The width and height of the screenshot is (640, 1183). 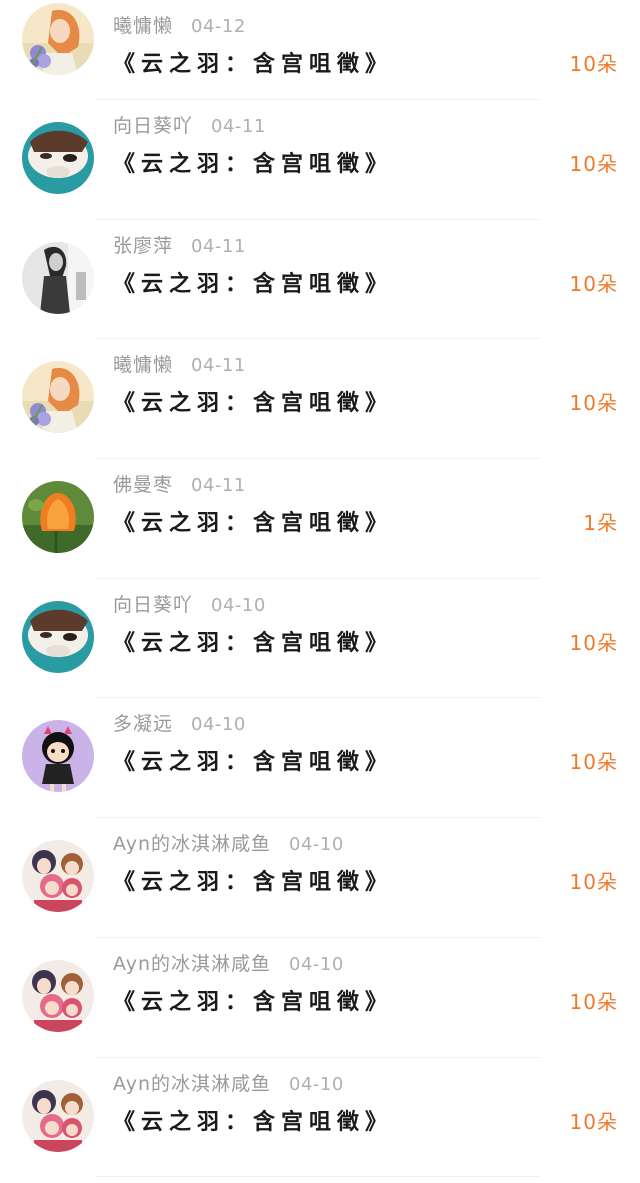 I want to click on list-item: 佛曼枣 04-11 《云之羽：含宫咀徵》 1朵, so click(x=320, y=519).